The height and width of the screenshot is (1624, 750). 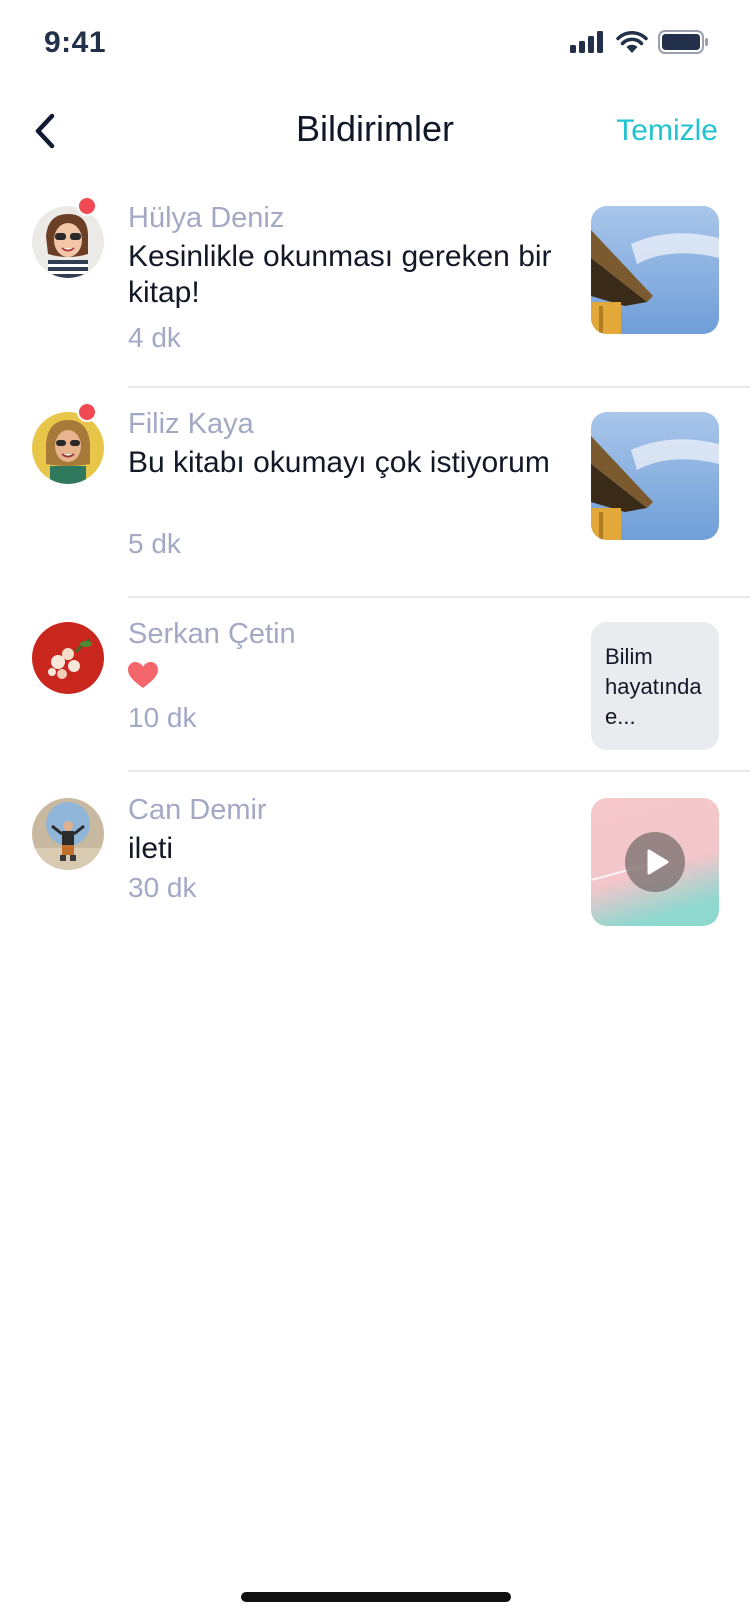 What do you see at coordinates (658, 862) in the screenshot?
I see `play-icon` at bounding box center [658, 862].